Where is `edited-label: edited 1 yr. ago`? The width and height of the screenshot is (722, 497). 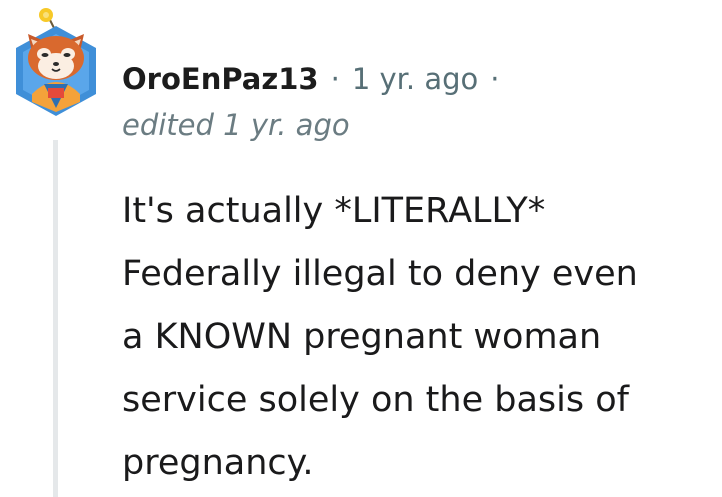 edited-label: edited 1 yr. ago is located at coordinates (236, 125).